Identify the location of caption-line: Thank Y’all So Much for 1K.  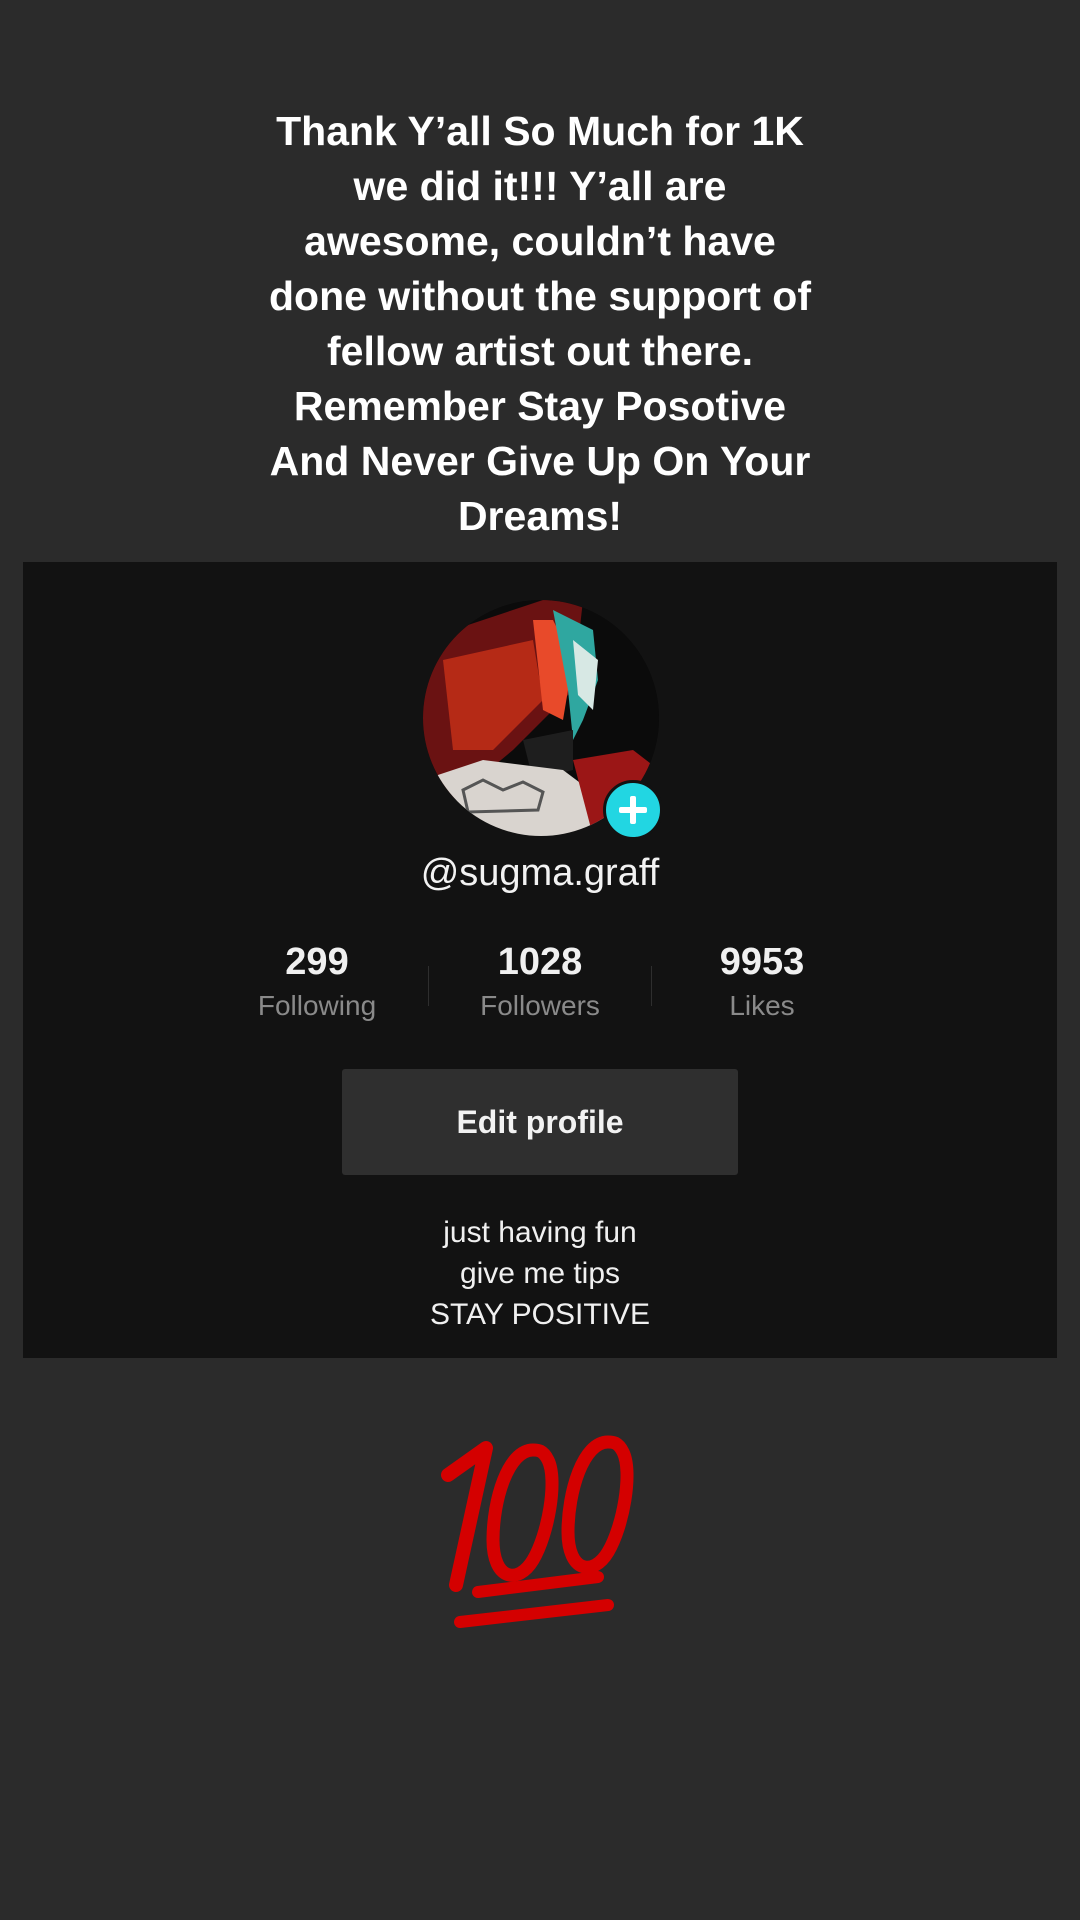
(540, 131).